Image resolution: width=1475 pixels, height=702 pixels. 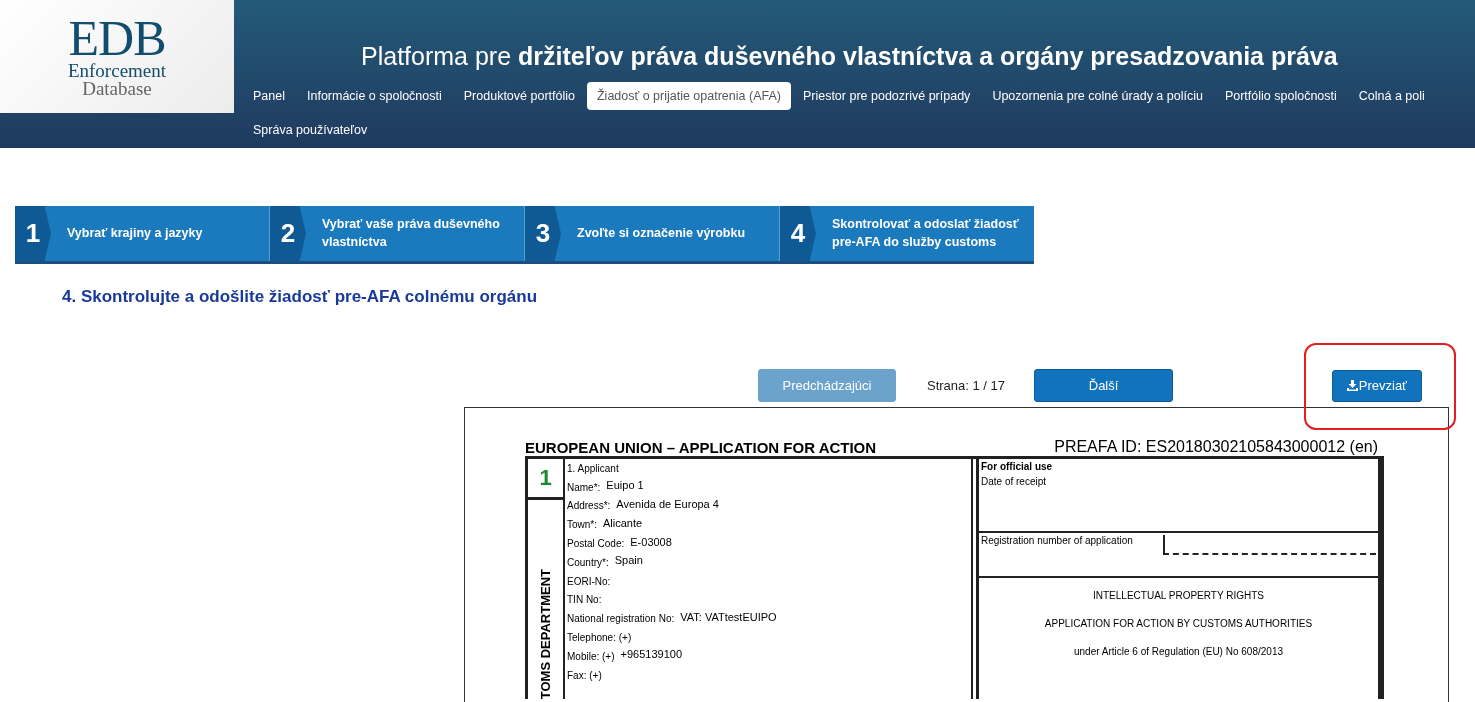 What do you see at coordinates (411, 233) in the screenshot?
I see `step-label: Vybrať vaše práva duševného vlastníctva` at bounding box center [411, 233].